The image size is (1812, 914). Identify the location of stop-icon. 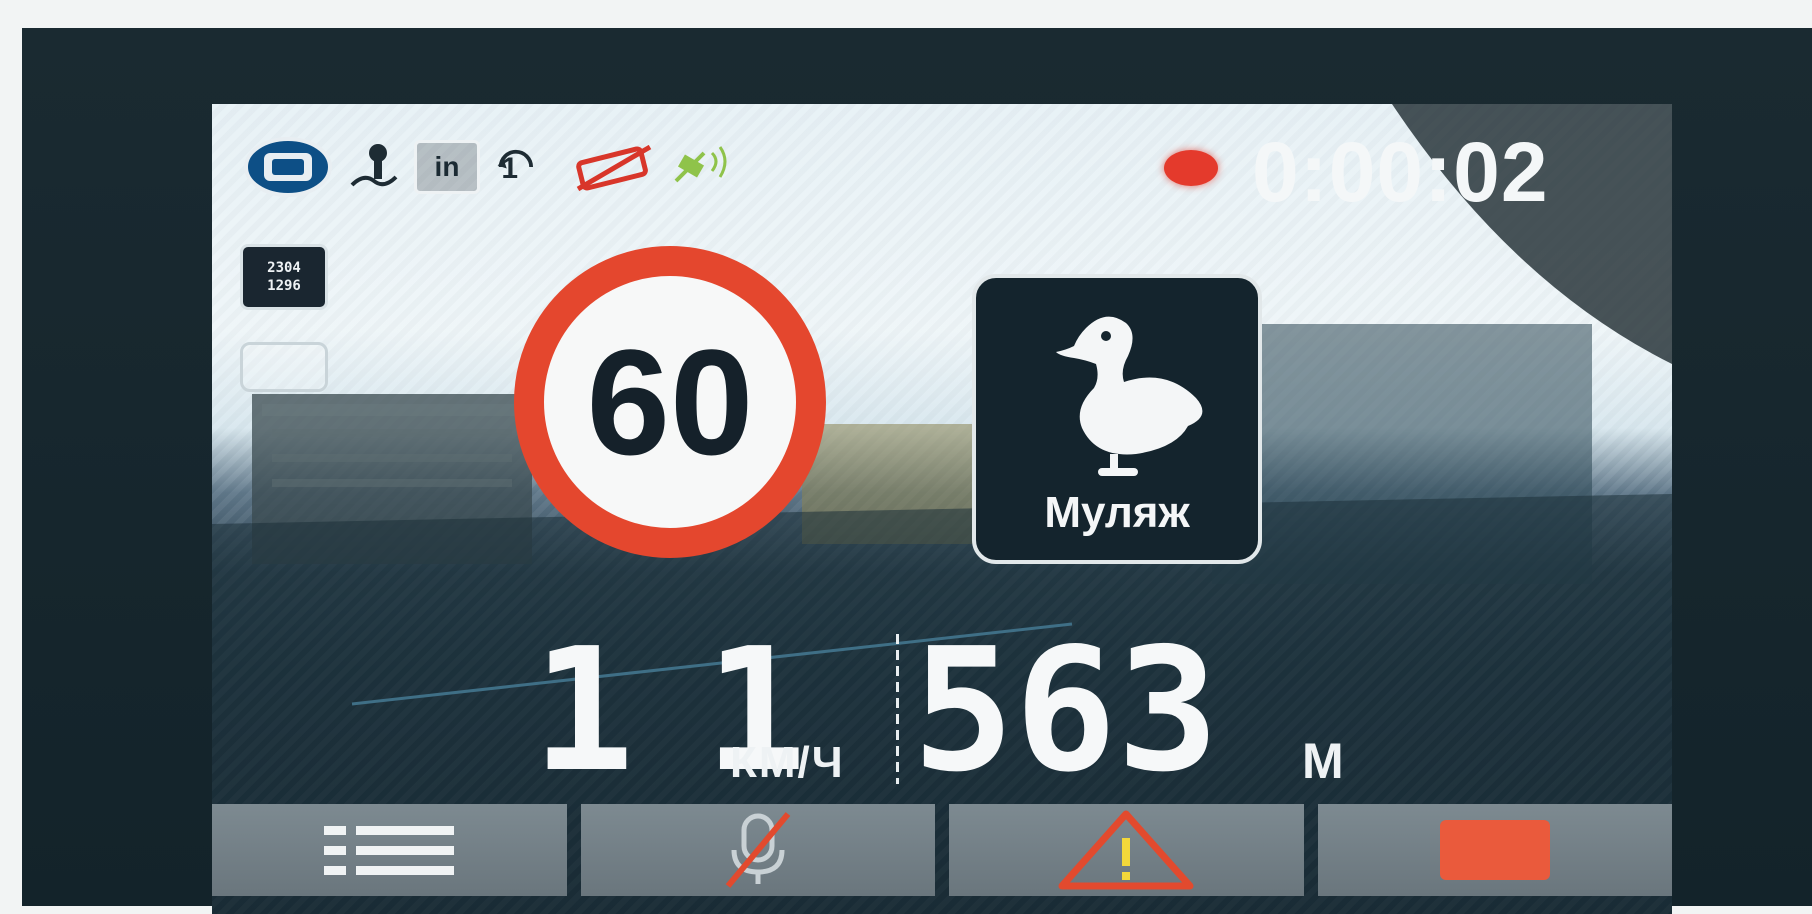
(1494, 850).